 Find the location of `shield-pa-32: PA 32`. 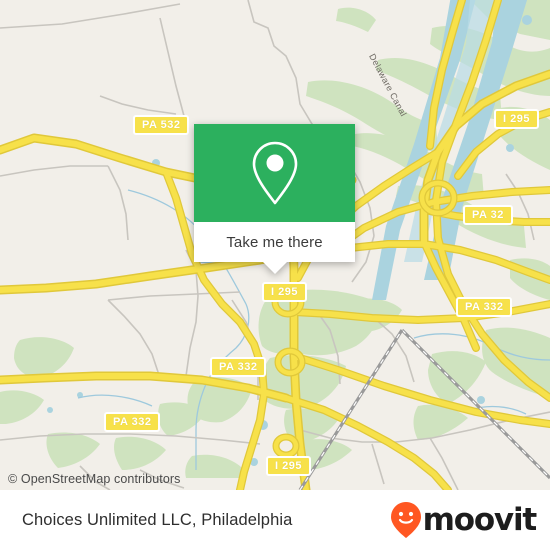

shield-pa-32: PA 32 is located at coordinates (488, 215).